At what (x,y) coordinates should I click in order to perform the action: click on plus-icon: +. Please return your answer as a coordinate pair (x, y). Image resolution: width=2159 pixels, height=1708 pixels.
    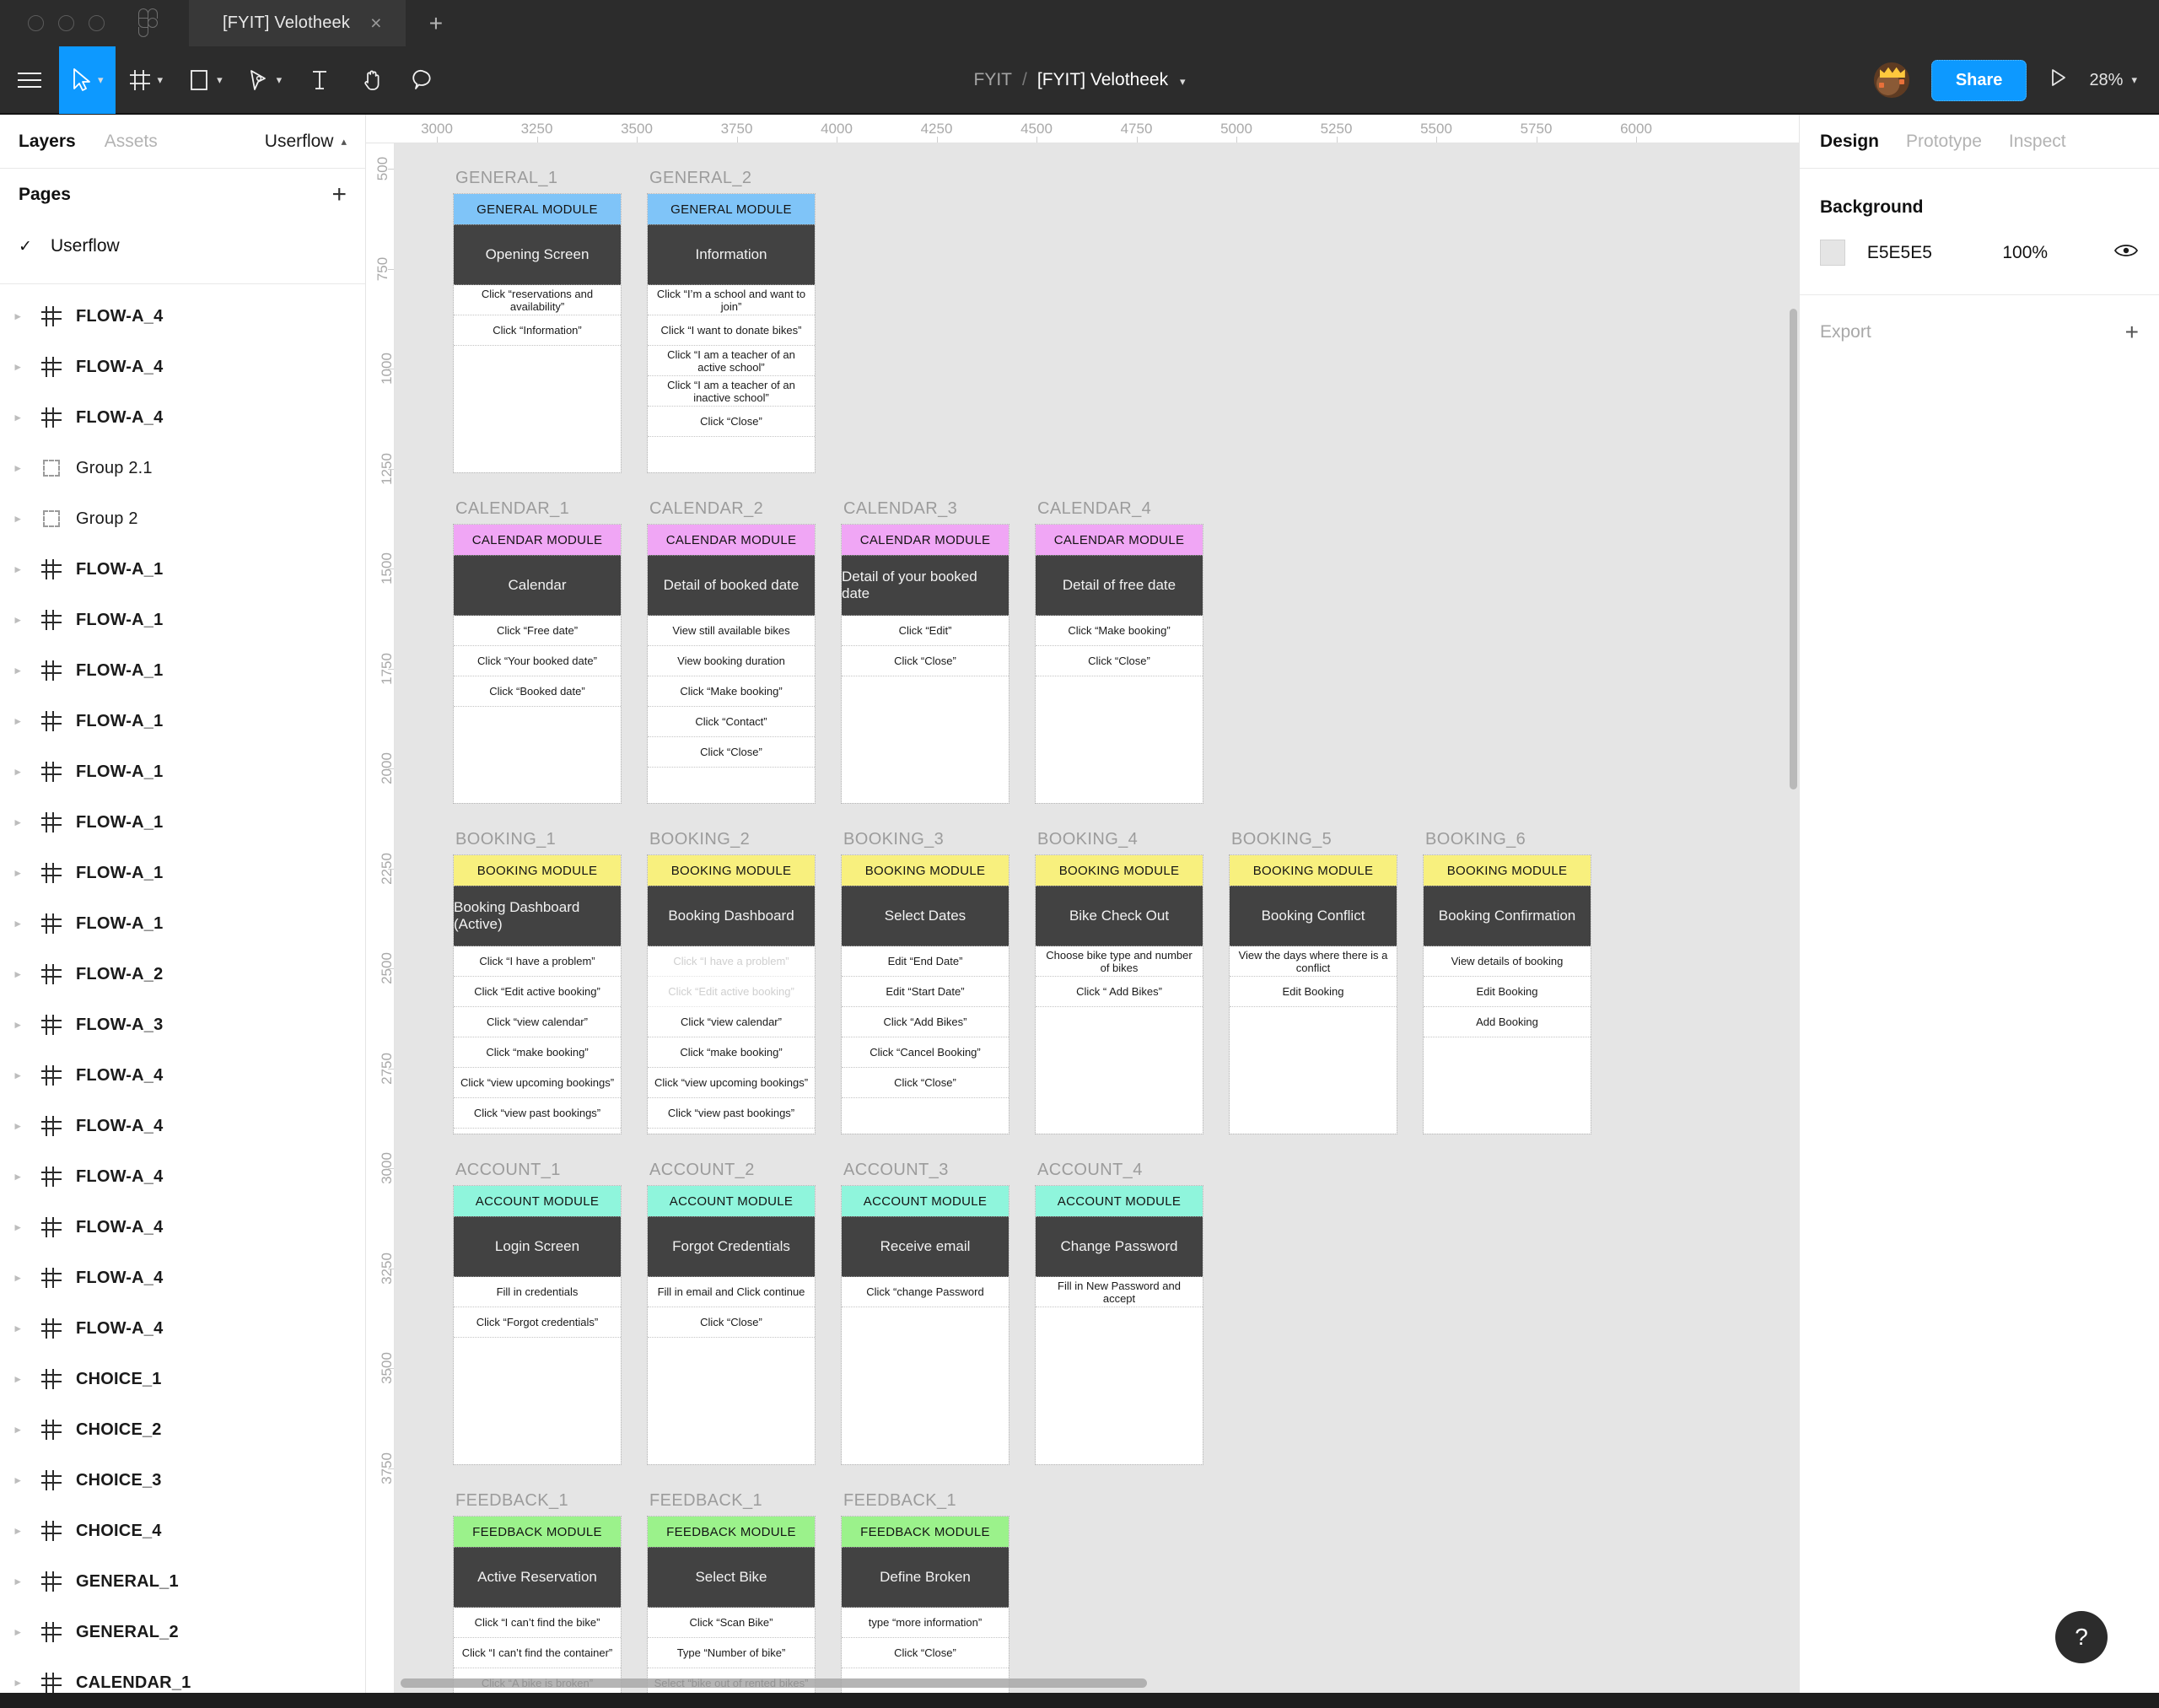
    Looking at the image, I should click on (339, 194).